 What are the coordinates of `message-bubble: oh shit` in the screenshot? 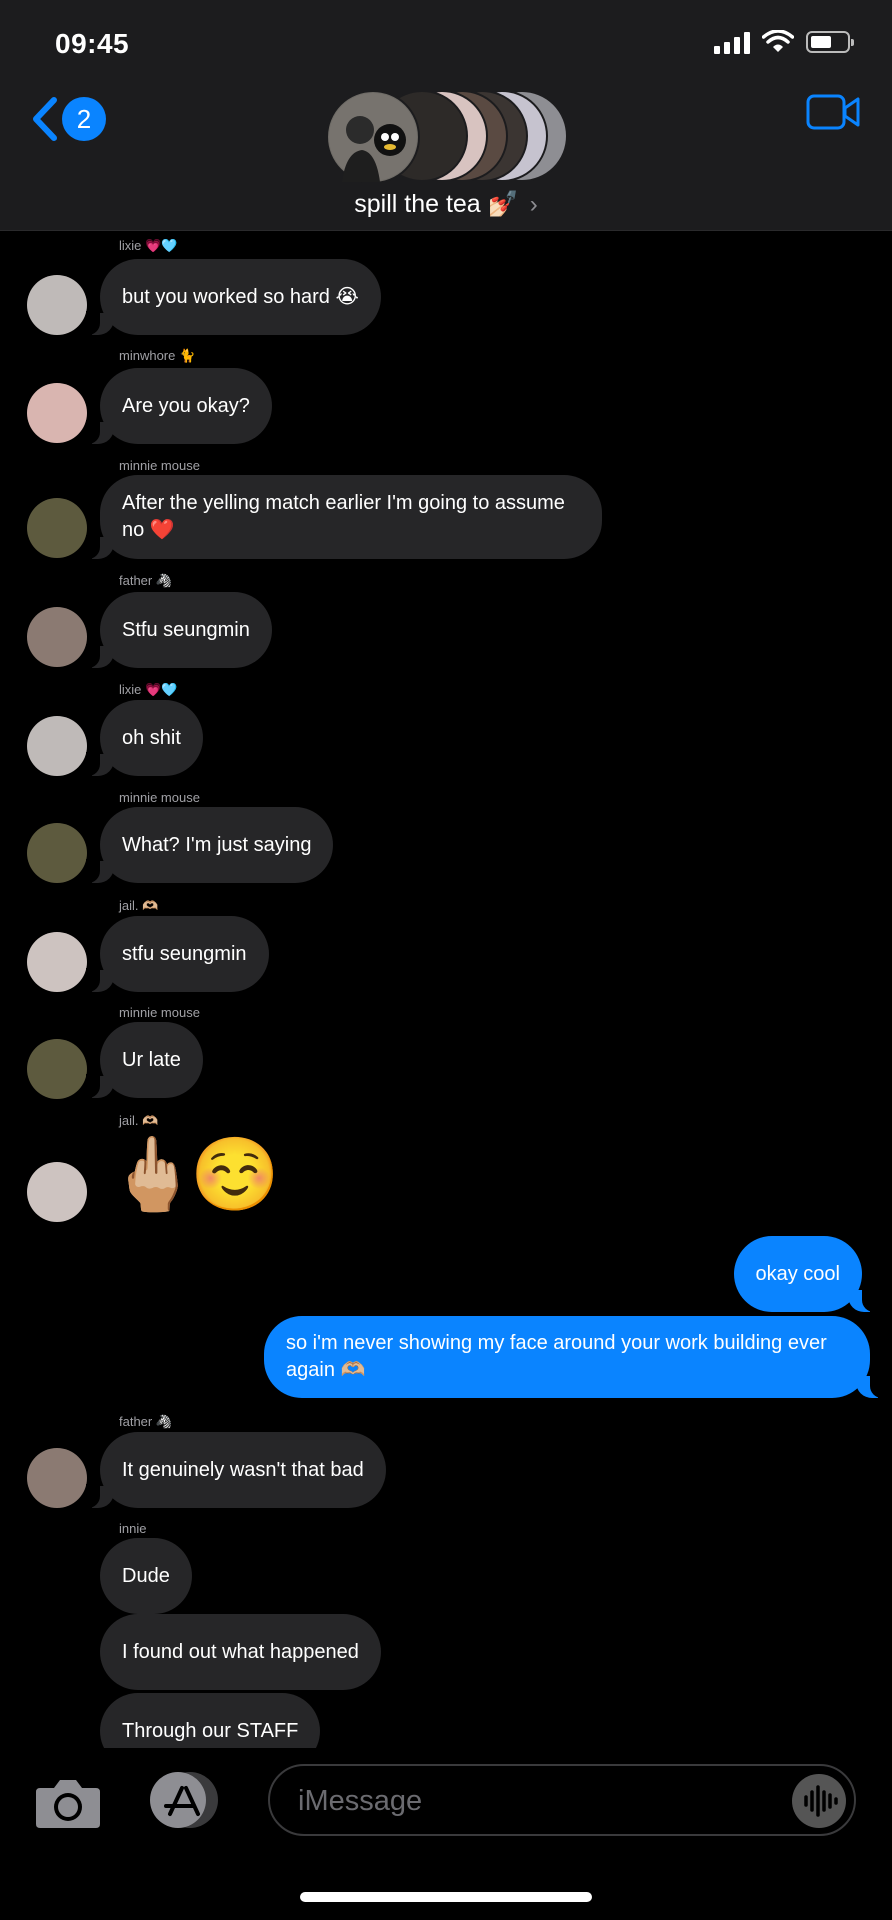 It's located at (144, 738).